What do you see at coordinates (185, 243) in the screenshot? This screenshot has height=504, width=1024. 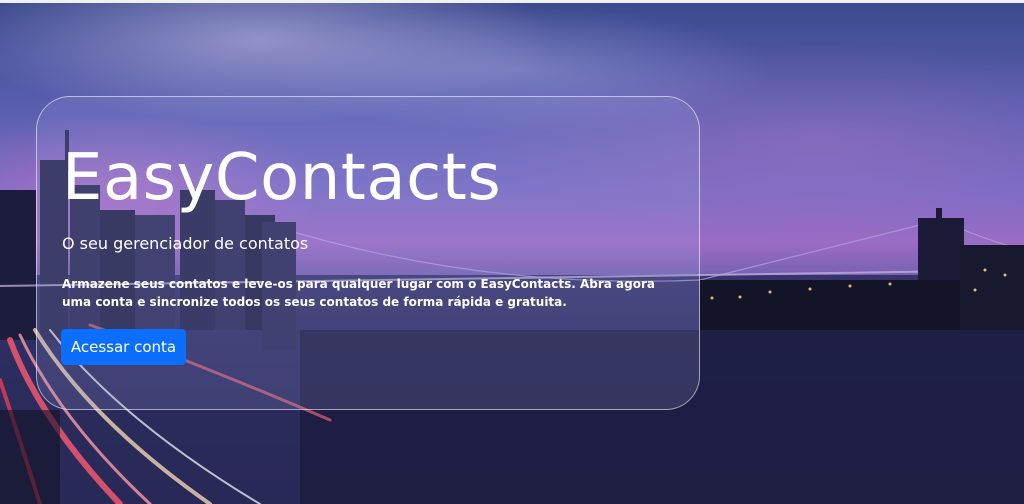 I see `hero-subtitle: O seu gerenciador de contatos` at bounding box center [185, 243].